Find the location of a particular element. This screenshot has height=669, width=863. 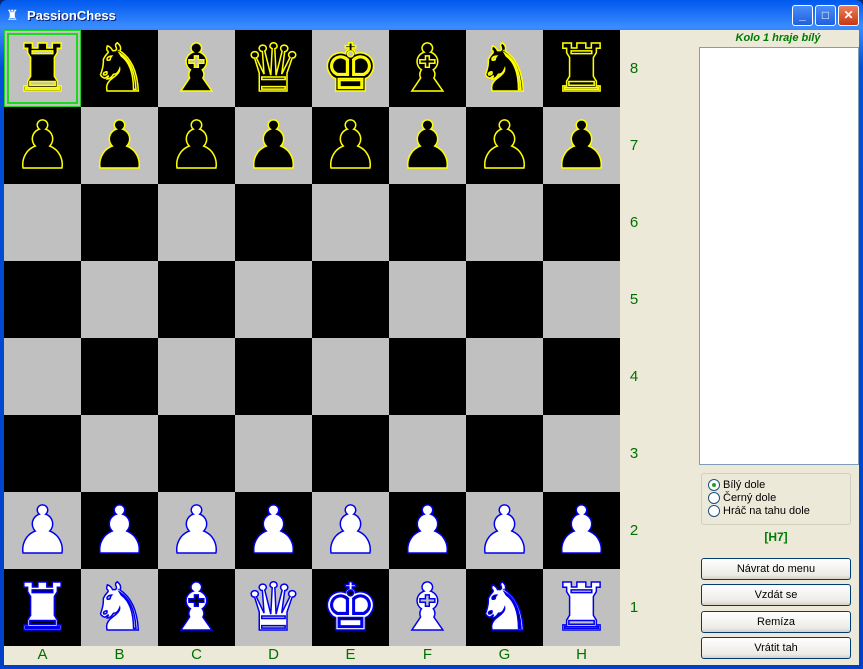

square-g2: ♟ is located at coordinates (504, 530).